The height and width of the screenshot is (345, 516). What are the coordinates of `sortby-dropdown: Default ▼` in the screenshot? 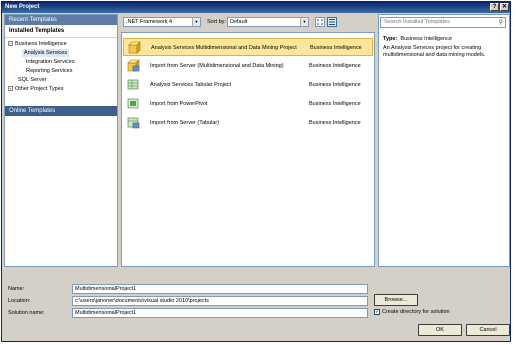 It's located at (268, 22).